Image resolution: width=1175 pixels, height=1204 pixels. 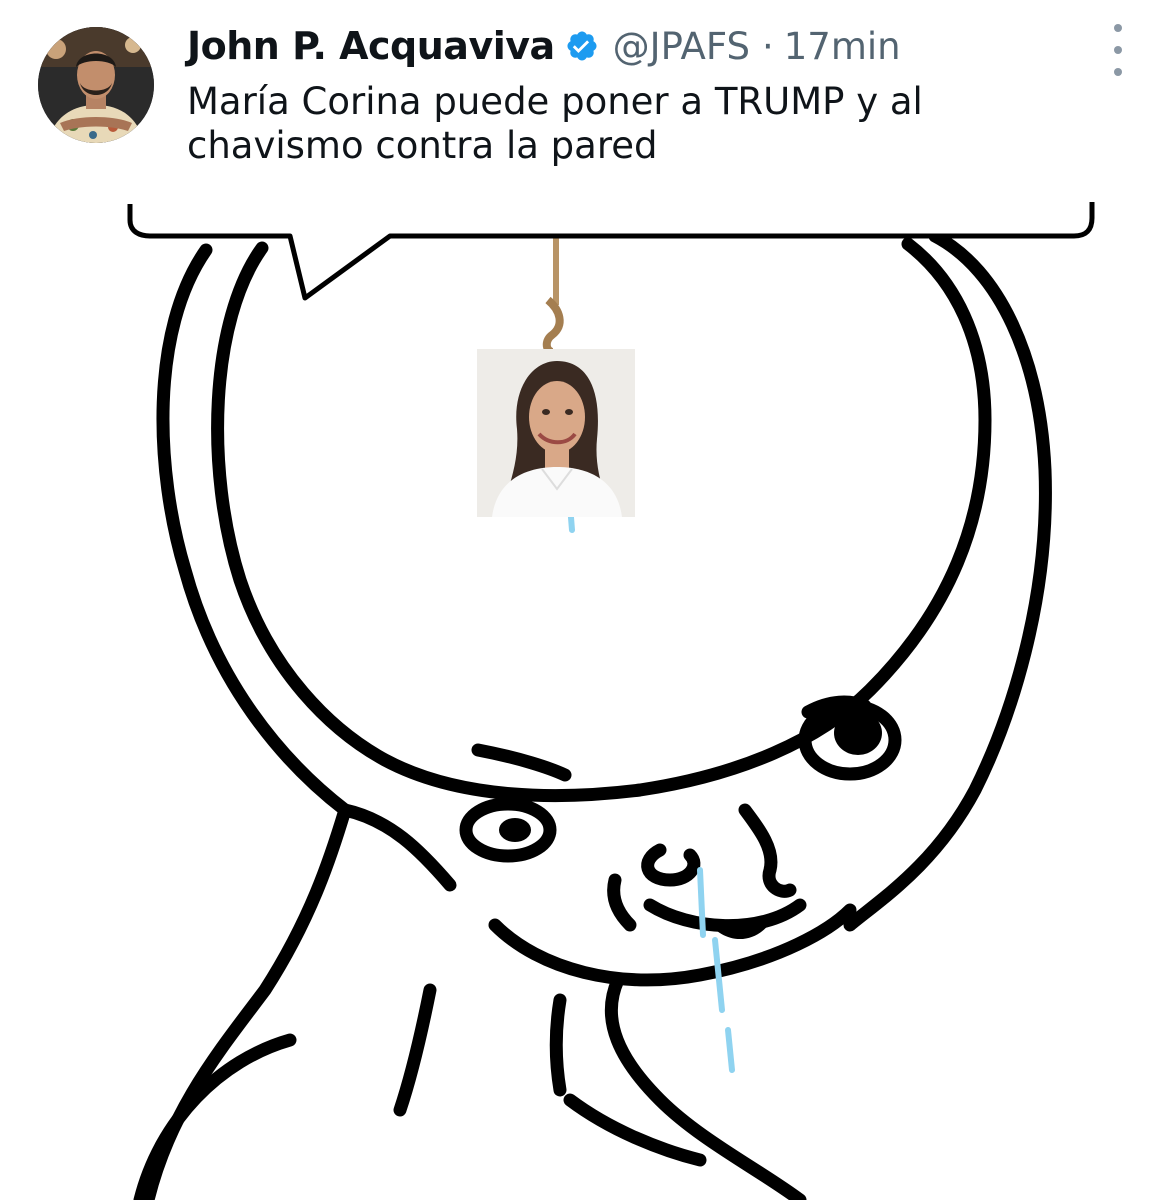 What do you see at coordinates (397, 847) in the screenshot?
I see `neck-left` at bounding box center [397, 847].